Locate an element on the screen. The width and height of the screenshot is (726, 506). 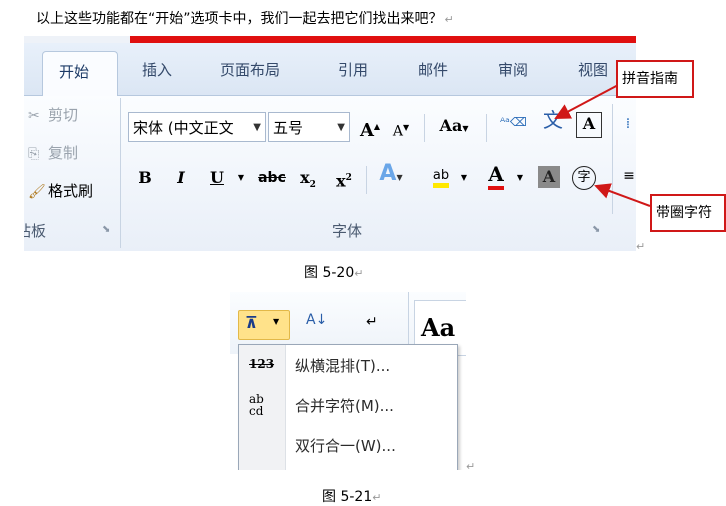
style-preview-text: Aa is located at coordinates (438, 327).